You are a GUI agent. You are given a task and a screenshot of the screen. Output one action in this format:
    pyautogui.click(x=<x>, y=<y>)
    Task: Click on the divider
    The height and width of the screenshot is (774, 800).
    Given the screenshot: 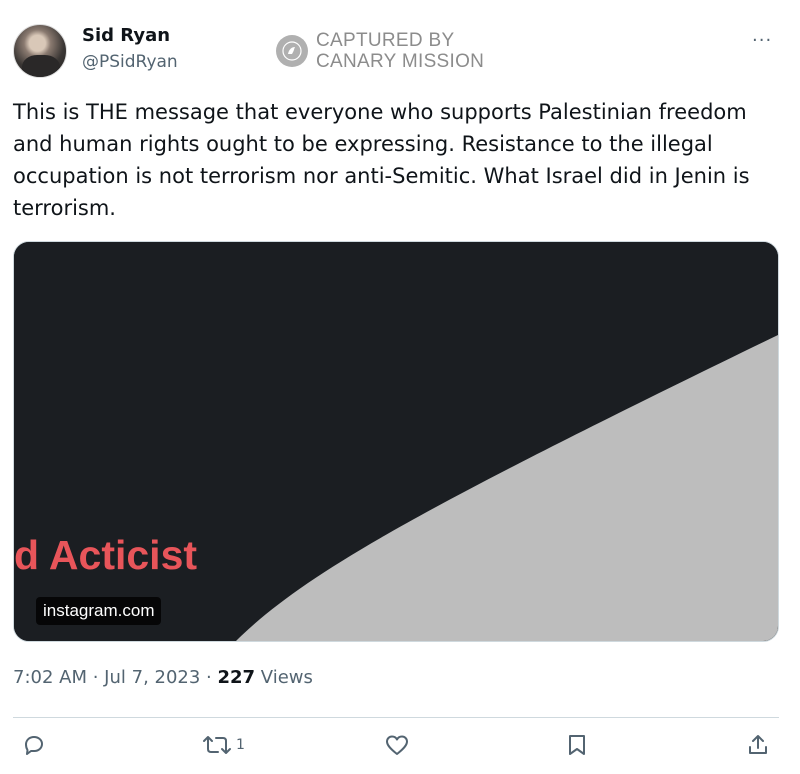 What is the action you would take?
    pyautogui.click(x=396, y=717)
    